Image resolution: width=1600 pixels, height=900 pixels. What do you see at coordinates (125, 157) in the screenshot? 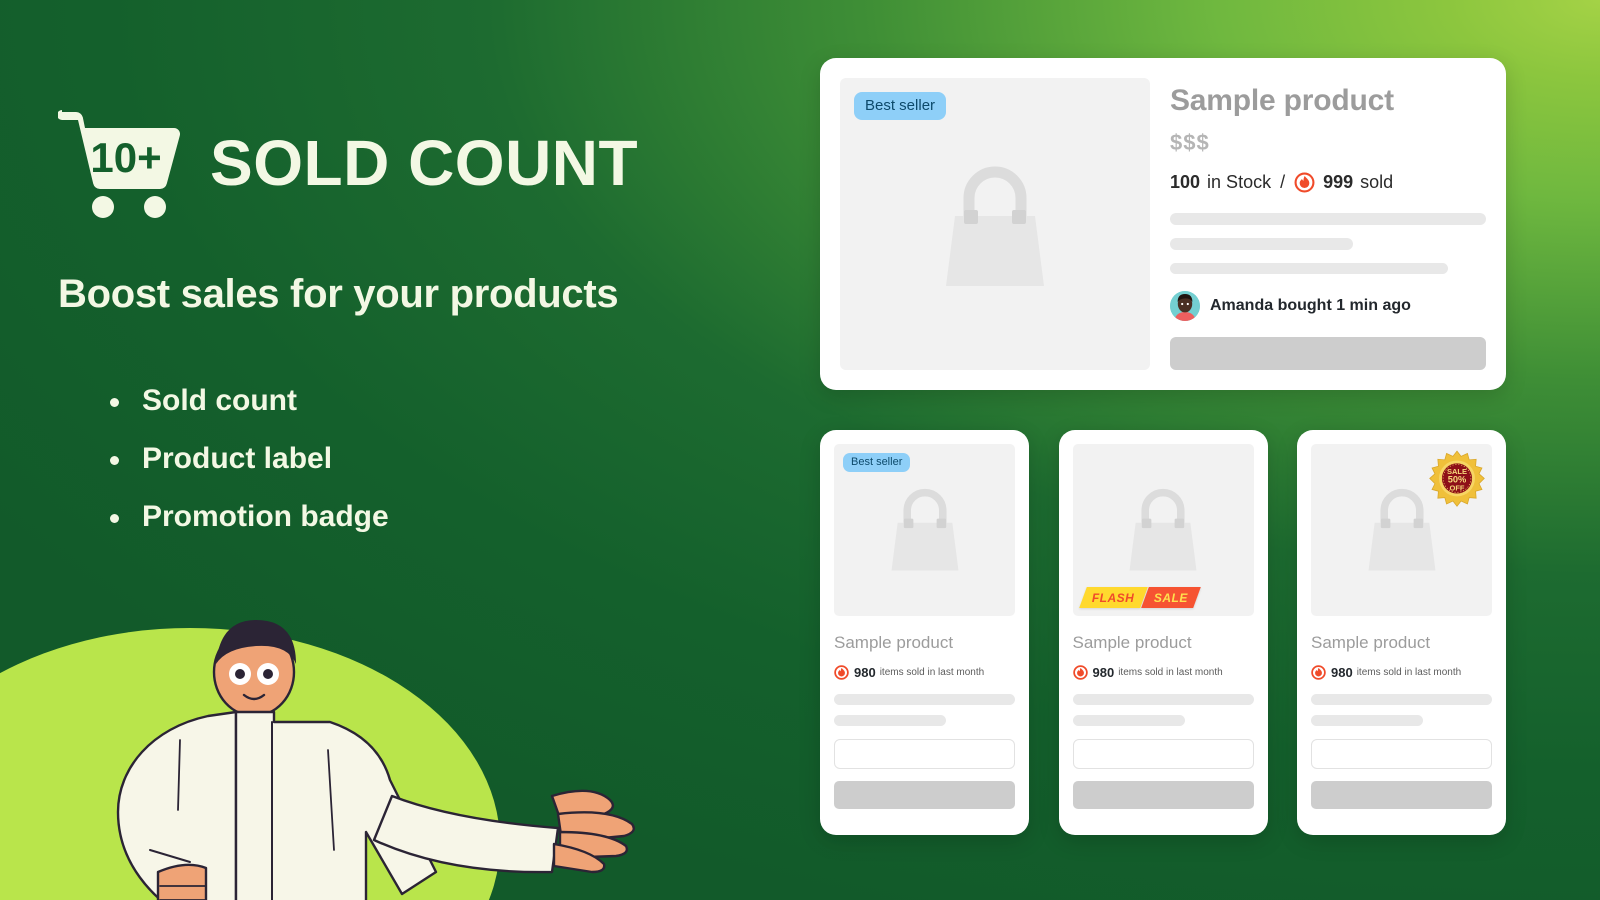
I see `cart-count-text: 10+` at bounding box center [125, 157].